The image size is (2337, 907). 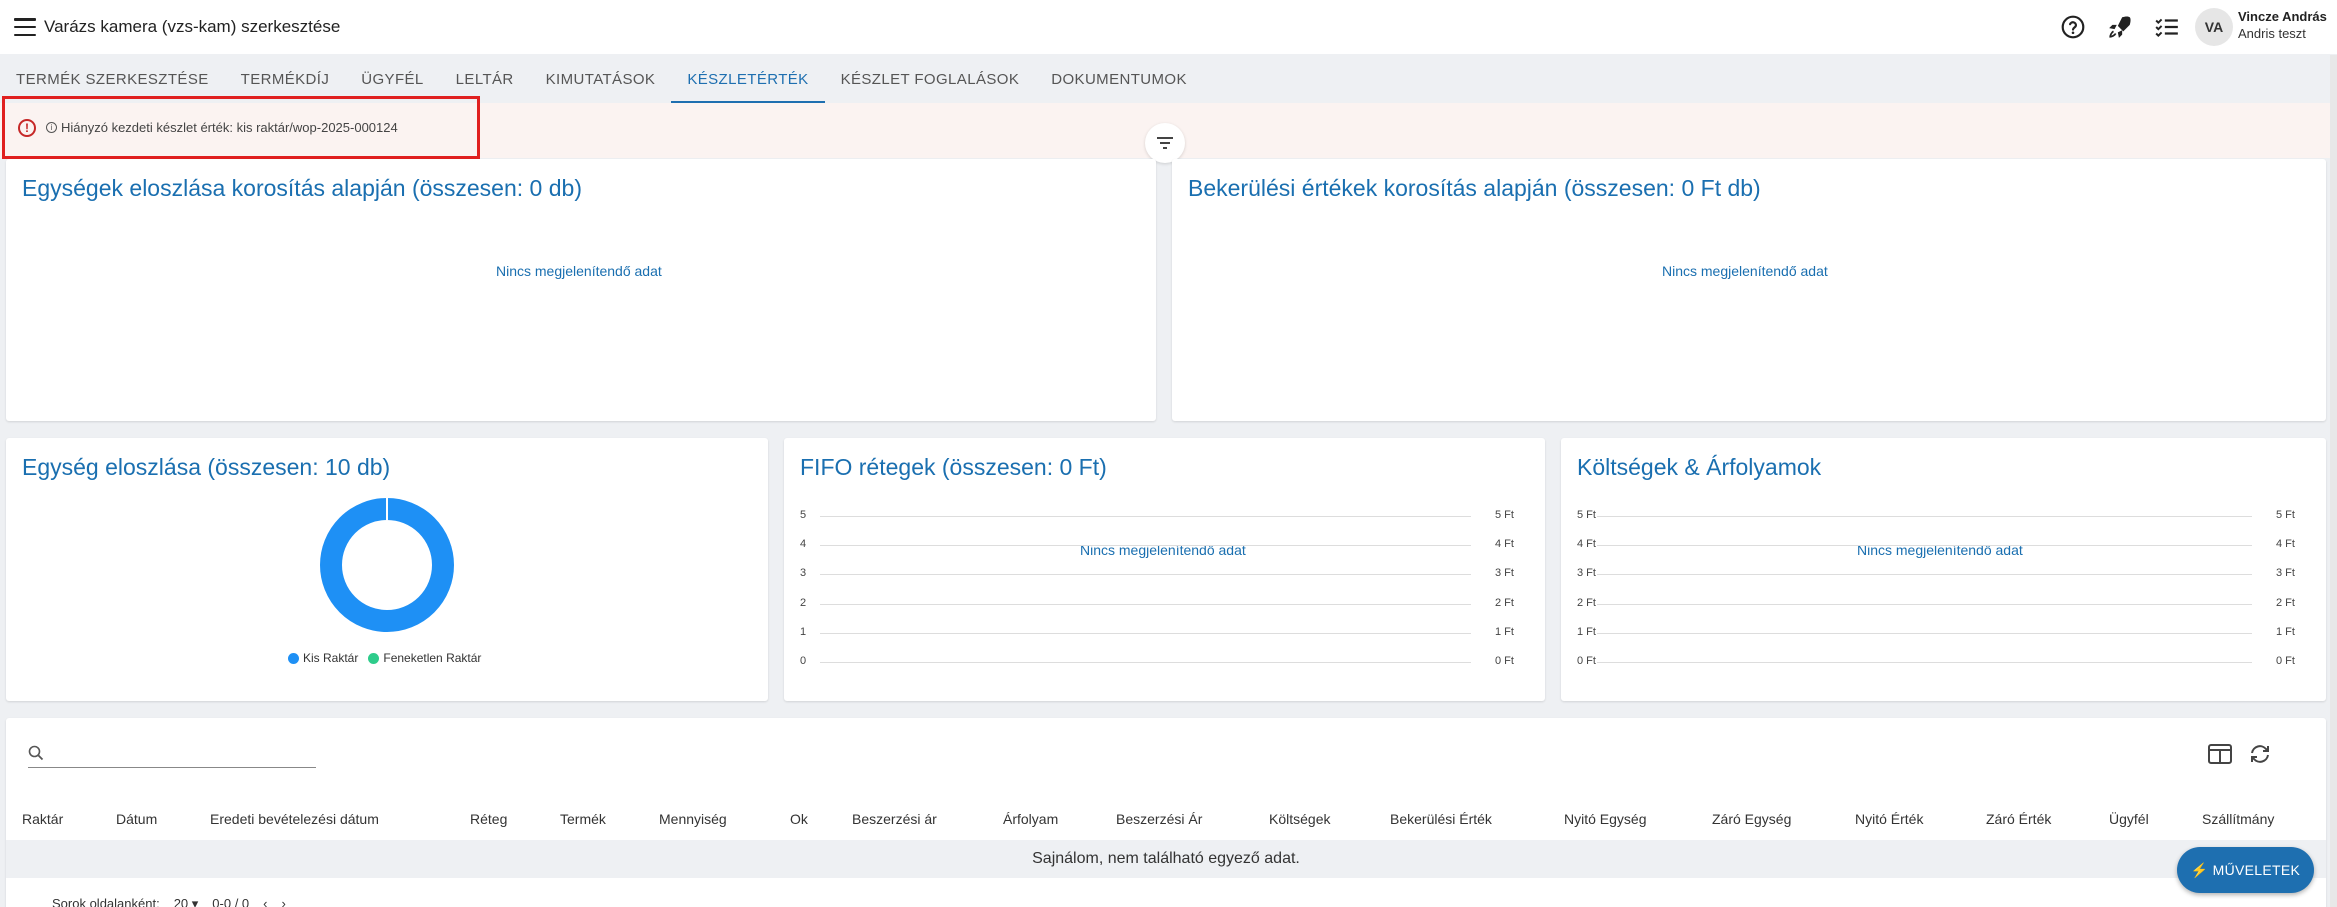 I want to click on legend-item: Kis Raktár, so click(x=323, y=658).